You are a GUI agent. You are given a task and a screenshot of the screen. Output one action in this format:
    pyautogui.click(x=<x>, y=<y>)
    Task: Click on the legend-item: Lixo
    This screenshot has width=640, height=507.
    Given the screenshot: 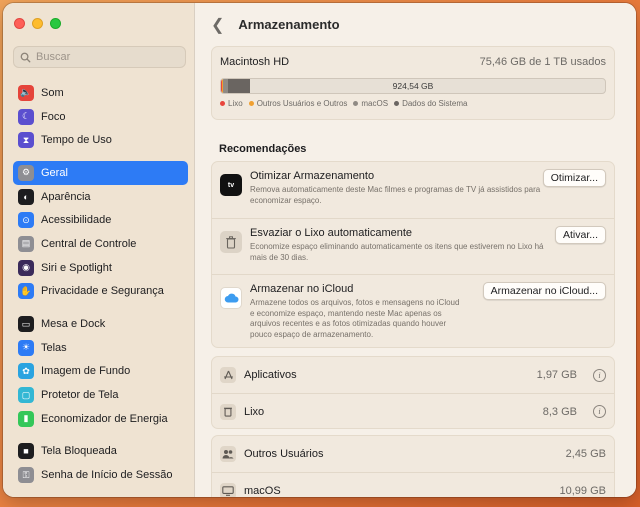 What is the action you would take?
    pyautogui.click(x=231, y=103)
    